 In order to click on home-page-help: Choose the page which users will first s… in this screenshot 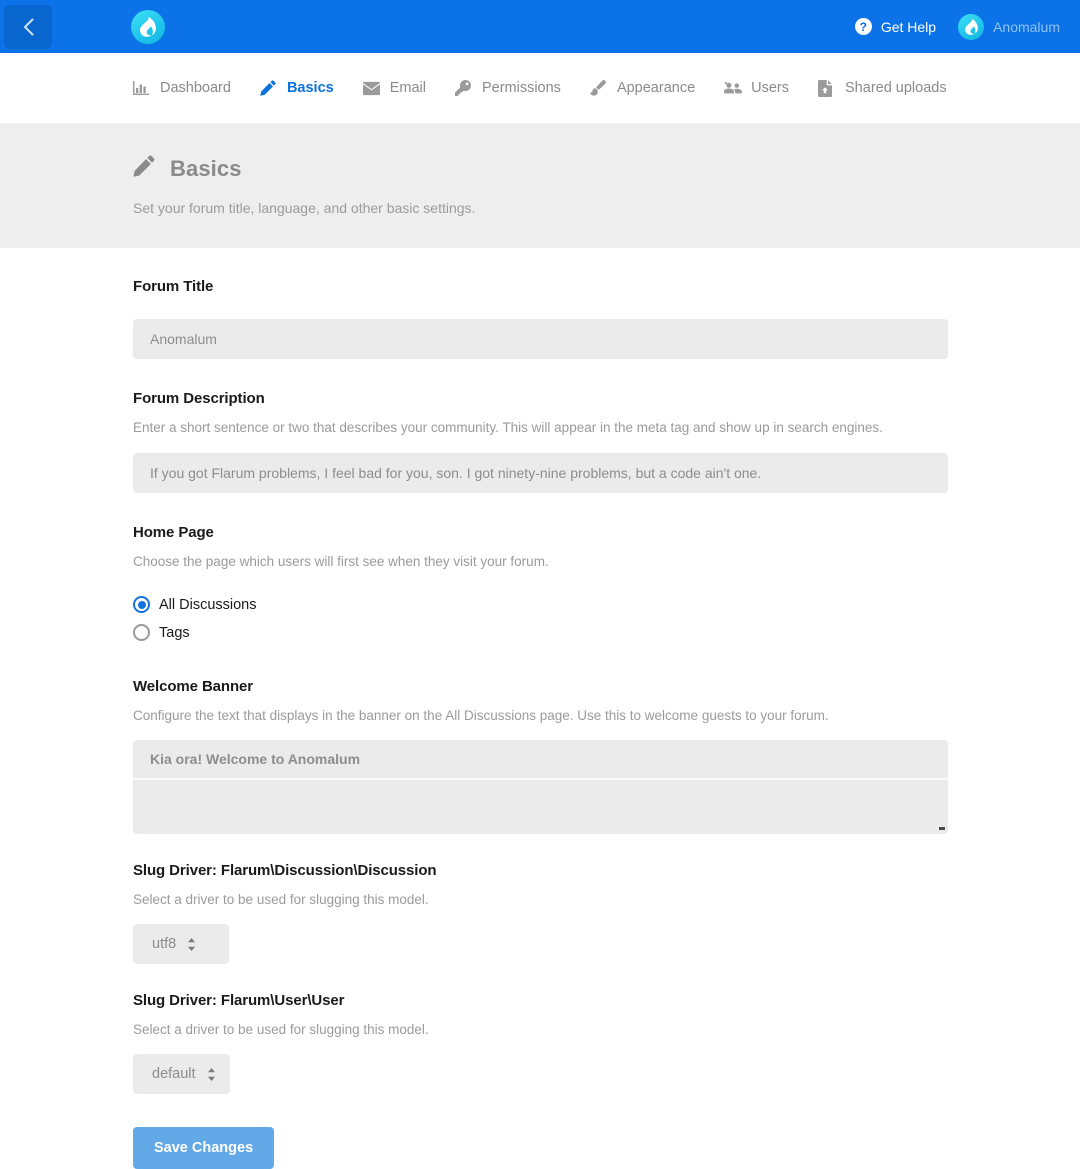, I will do `click(341, 561)`.